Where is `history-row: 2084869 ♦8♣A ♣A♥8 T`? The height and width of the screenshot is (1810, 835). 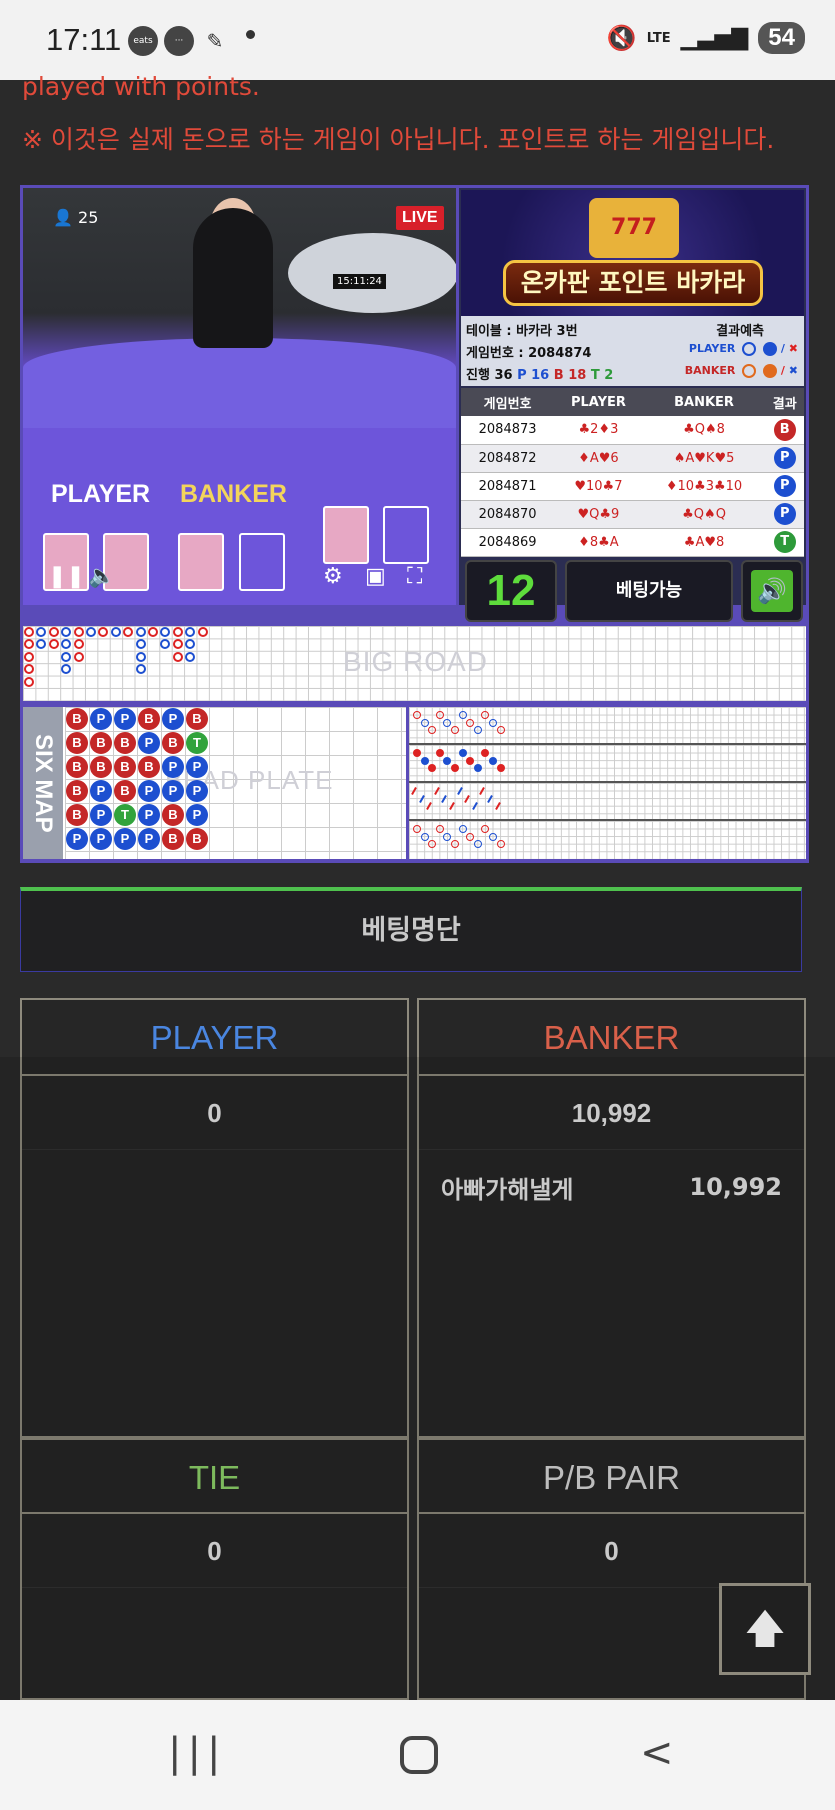
history-row: 2084869 ♦8♣A ♣A♥8 T is located at coordinates (632, 542).